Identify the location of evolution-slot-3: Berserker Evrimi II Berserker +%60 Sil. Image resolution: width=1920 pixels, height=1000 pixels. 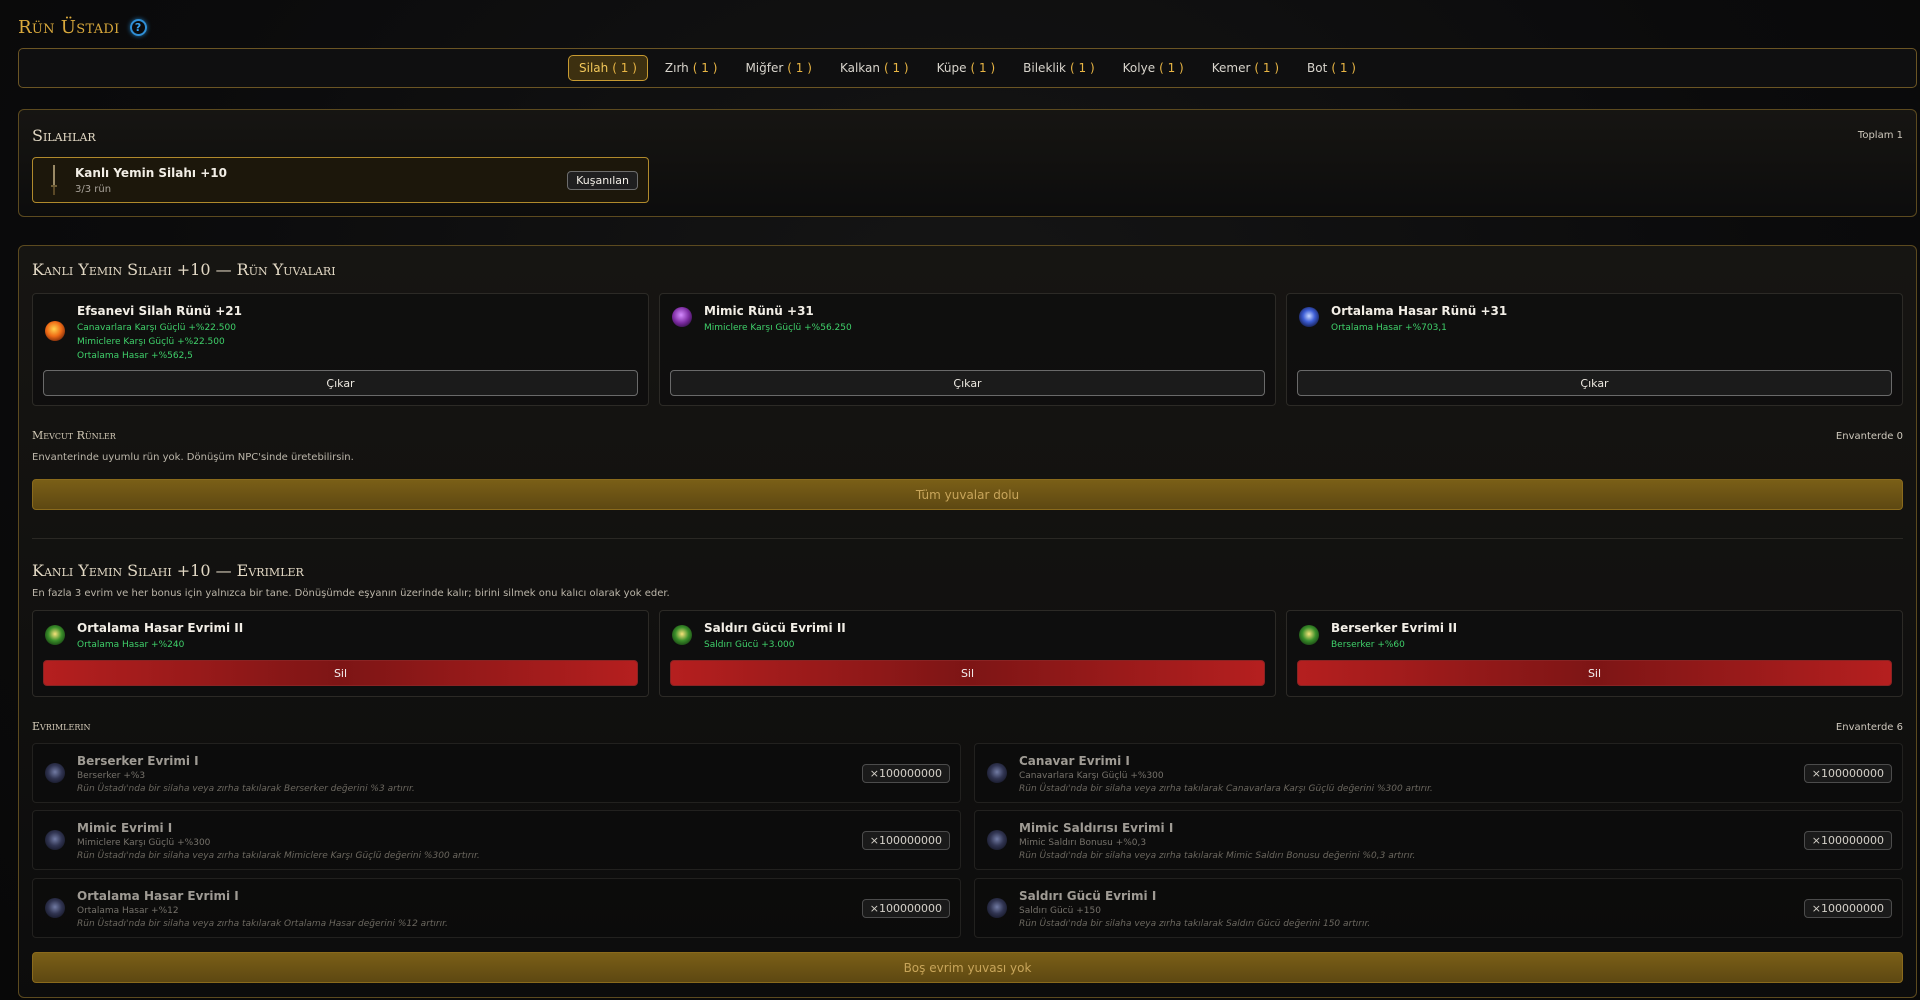
(1594, 653).